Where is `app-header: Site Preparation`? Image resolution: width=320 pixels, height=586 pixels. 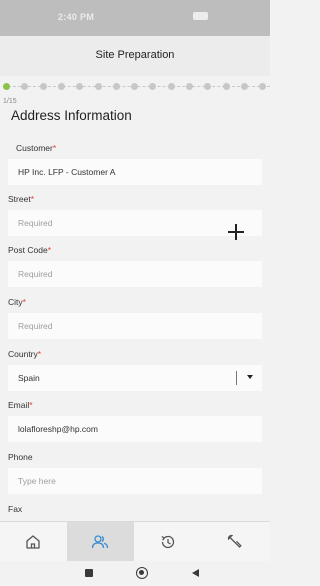 app-header: Site Preparation is located at coordinates (135, 56).